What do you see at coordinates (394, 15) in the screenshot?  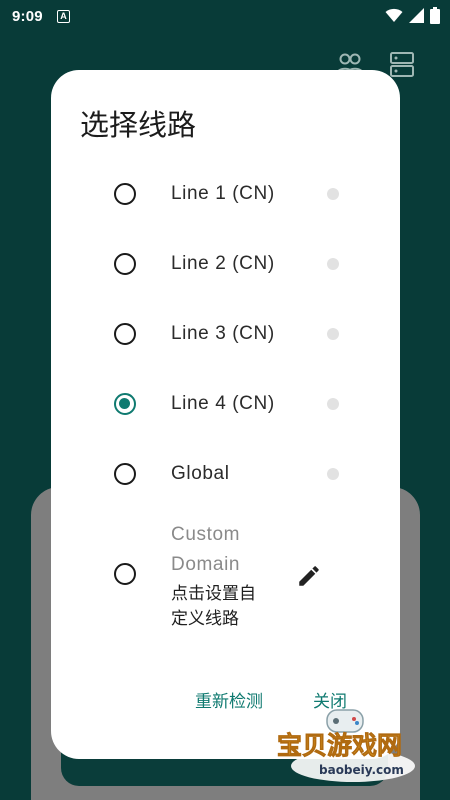 I see `wifi-icon` at bounding box center [394, 15].